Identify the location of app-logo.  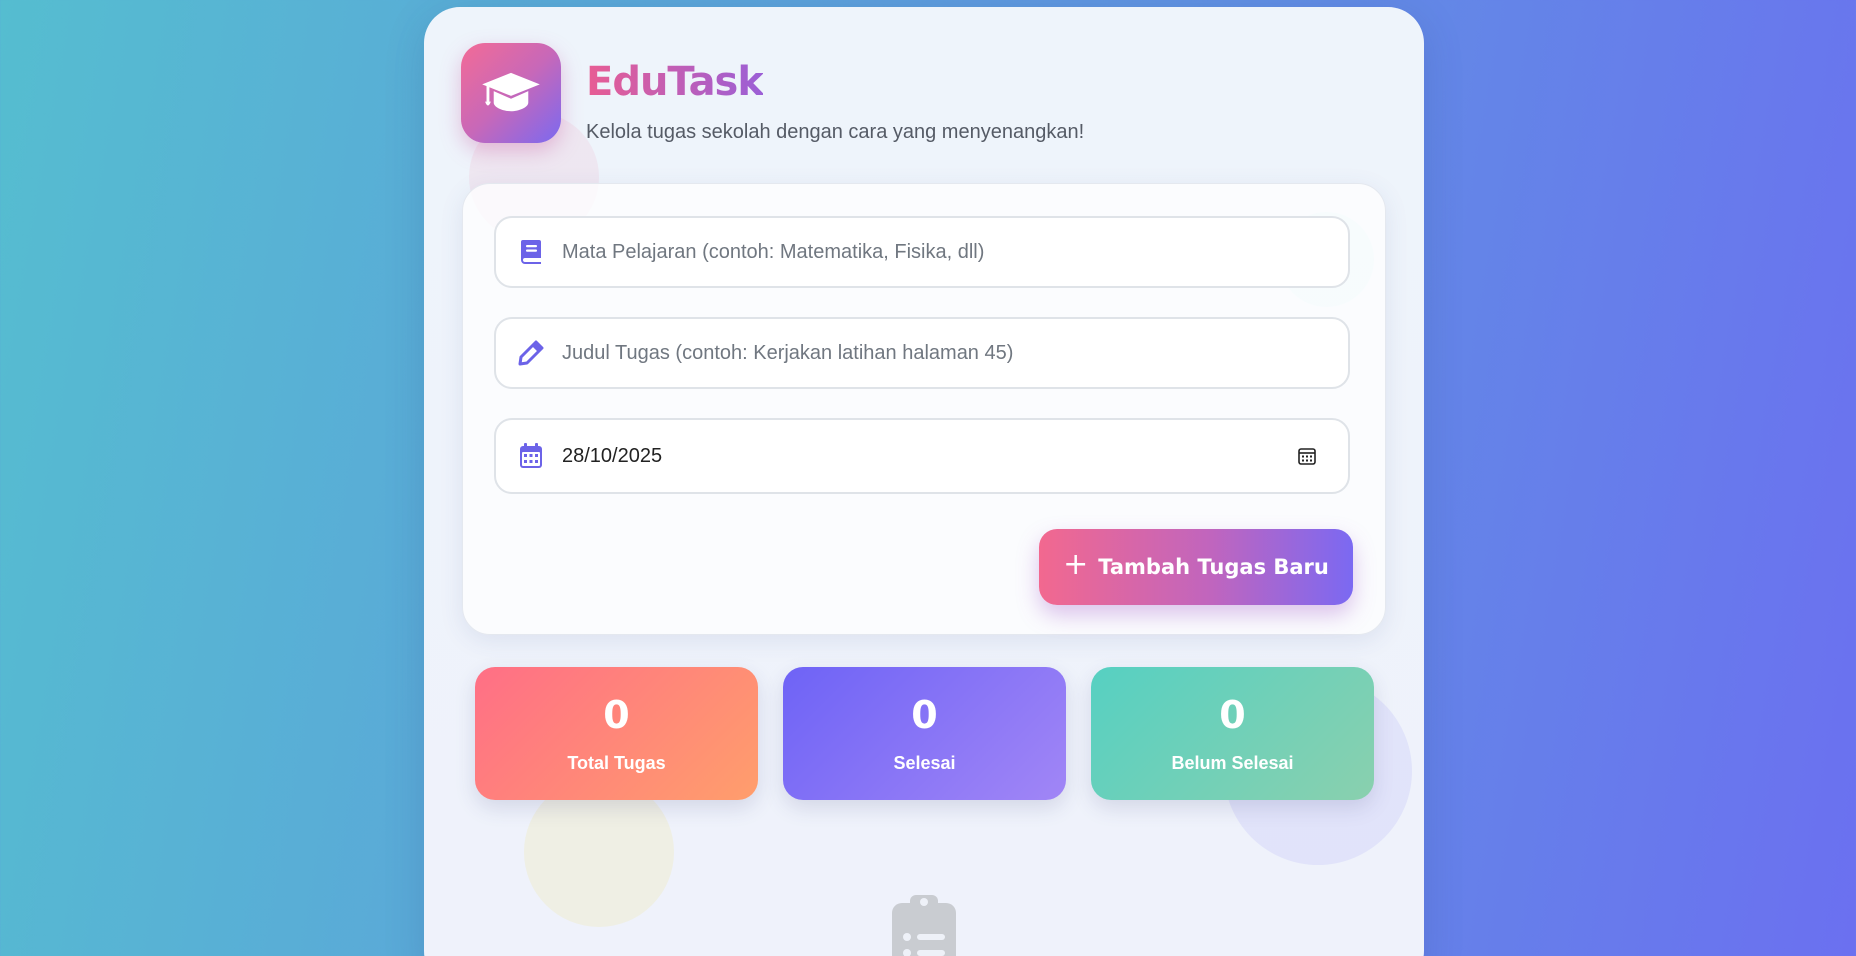
(511, 93).